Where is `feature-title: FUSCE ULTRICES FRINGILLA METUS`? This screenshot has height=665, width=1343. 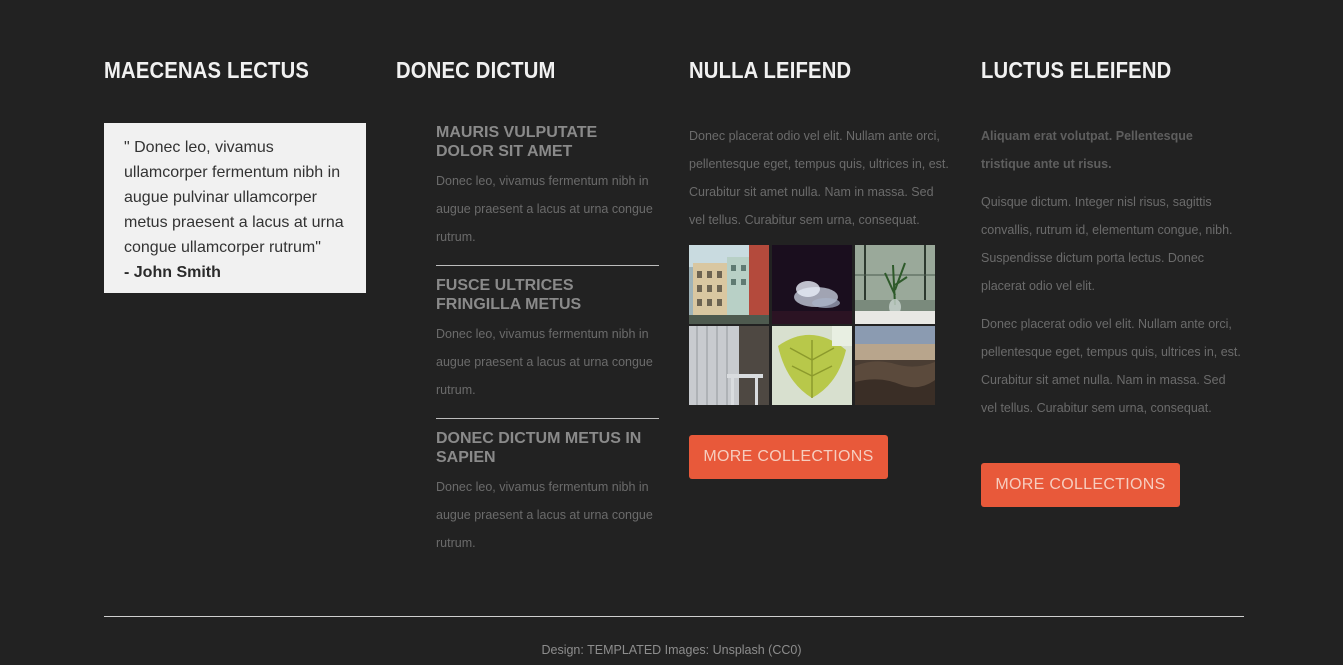 feature-title: FUSCE ULTRICES FRINGILLA METUS is located at coordinates (547, 295).